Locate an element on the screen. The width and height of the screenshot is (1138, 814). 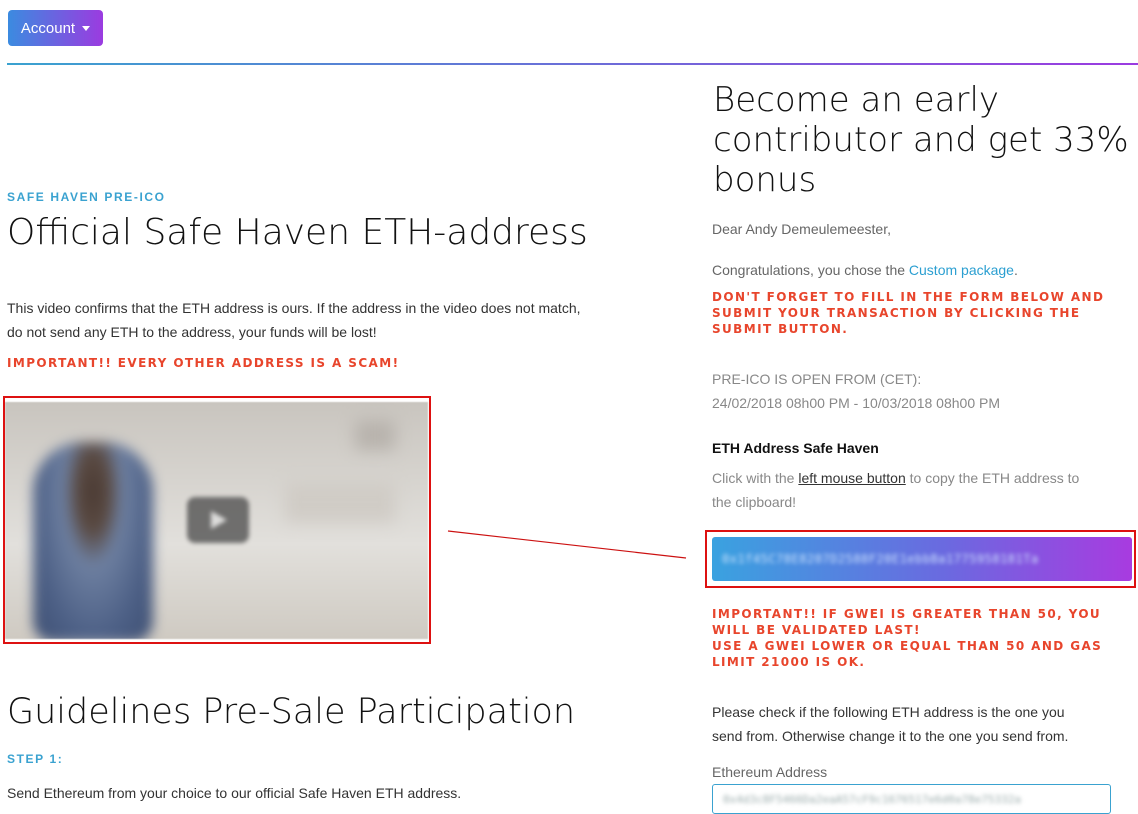
headline-line-2: contributor and get 33% is located at coordinates (921, 140).